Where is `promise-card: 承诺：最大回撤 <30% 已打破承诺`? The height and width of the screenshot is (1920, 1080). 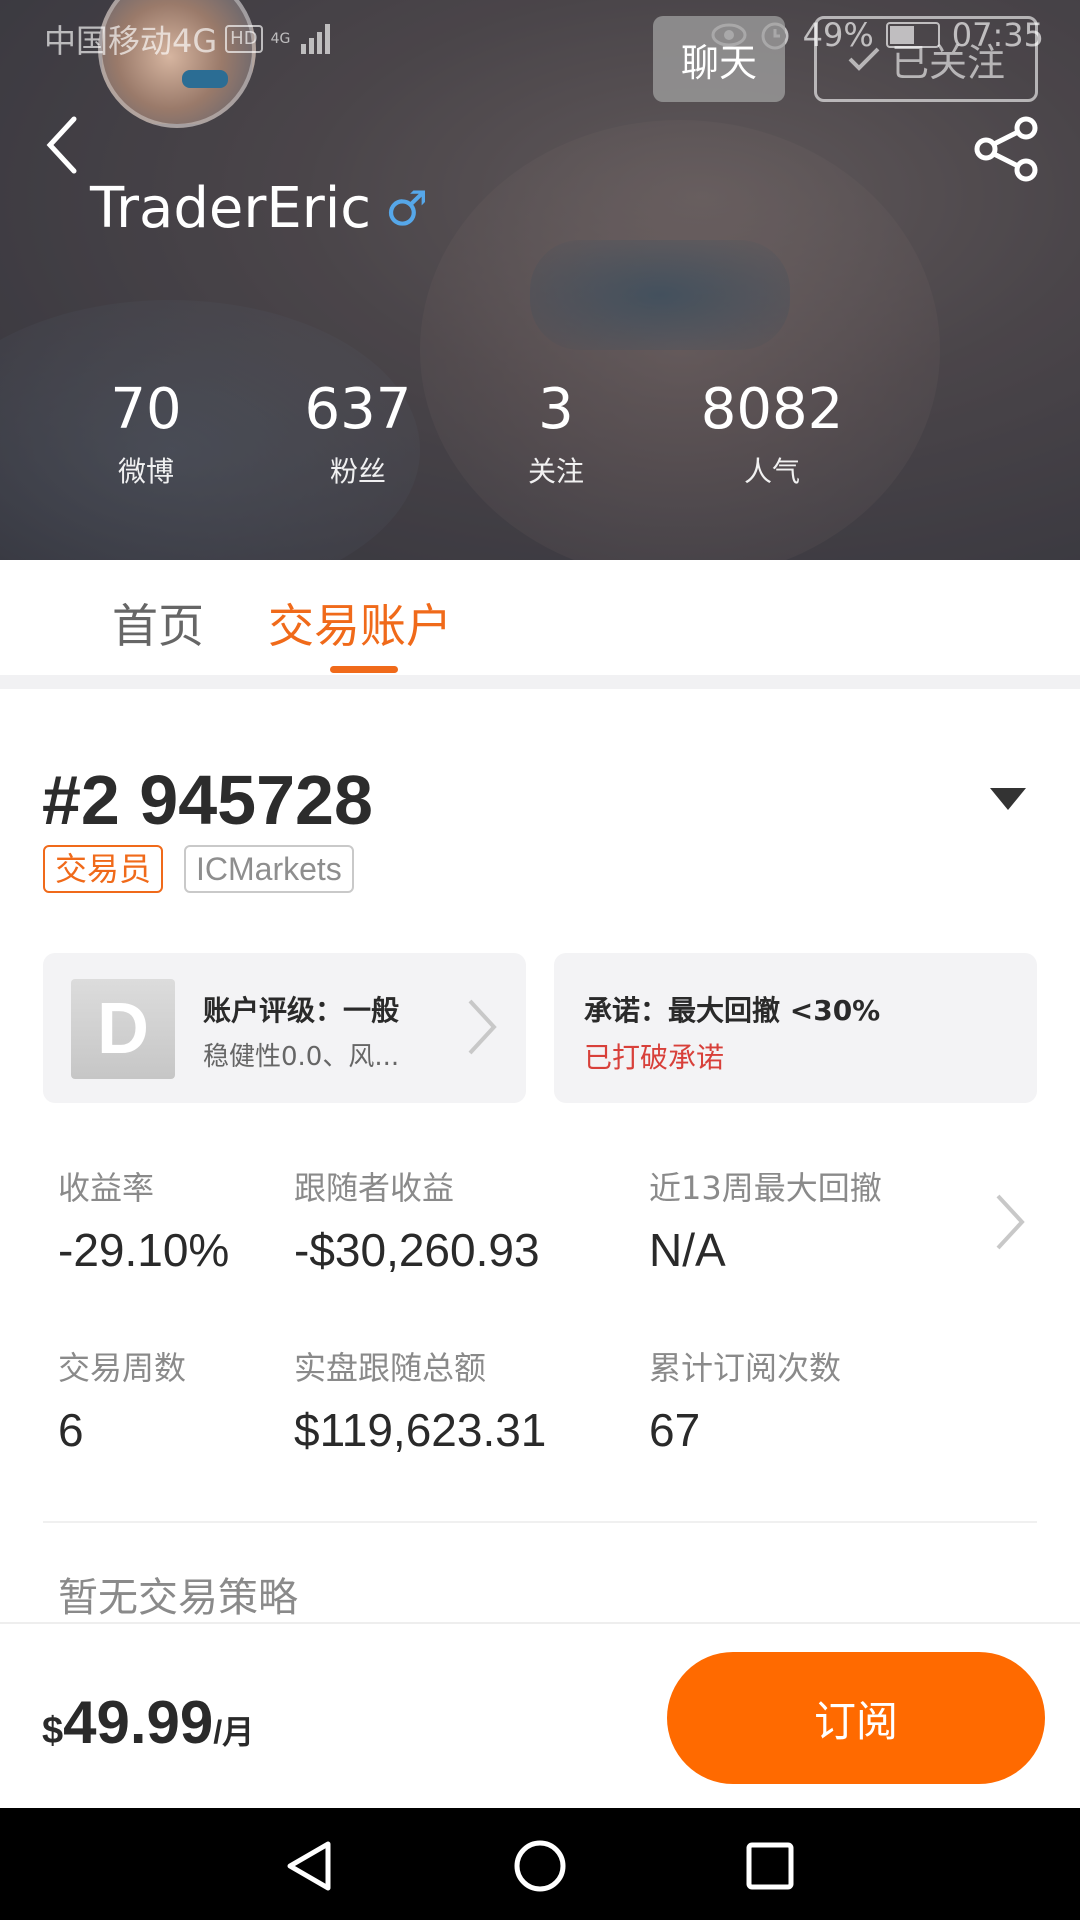 promise-card: 承诺：最大回撤 <30% 已打破承诺 is located at coordinates (795, 1028).